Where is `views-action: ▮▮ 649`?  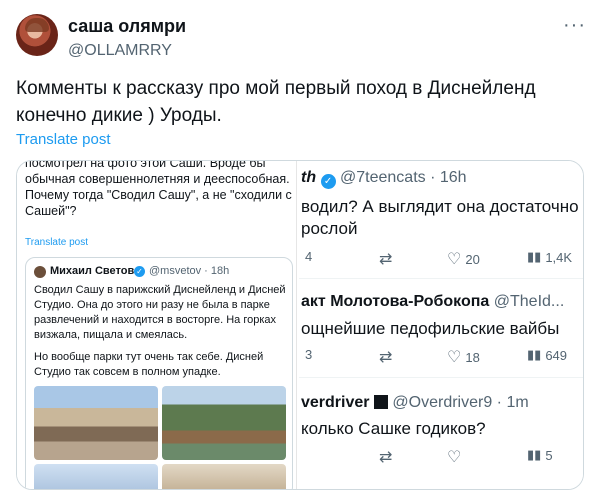
views-action: ▮▮ 649 is located at coordinates (547, 355).